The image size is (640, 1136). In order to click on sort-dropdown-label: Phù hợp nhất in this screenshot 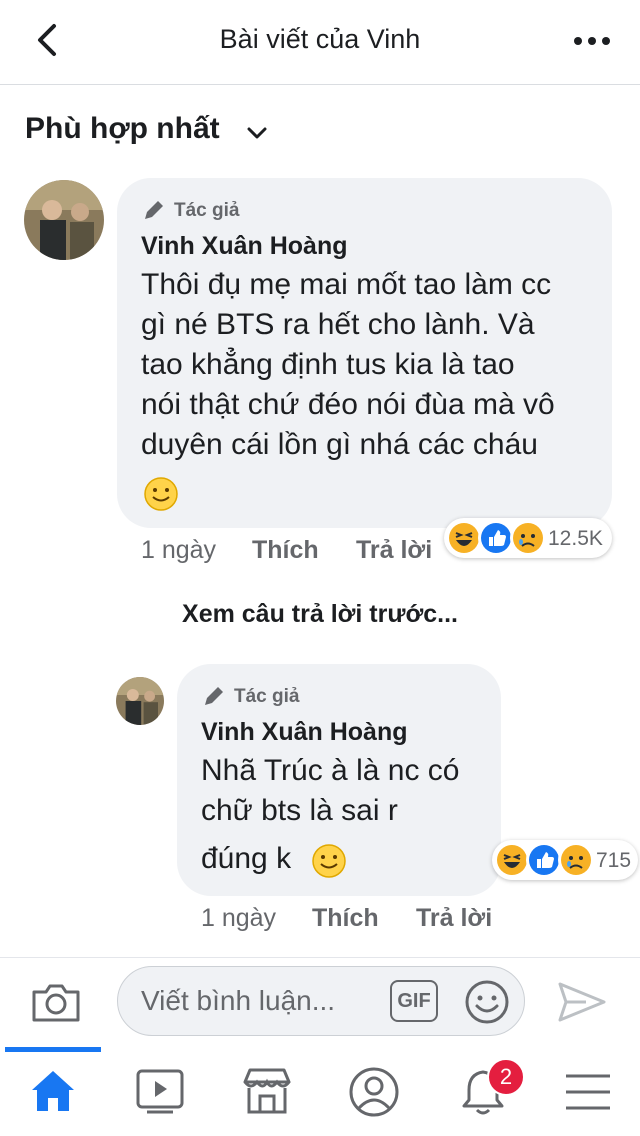, I will do `click(122, 129)`.